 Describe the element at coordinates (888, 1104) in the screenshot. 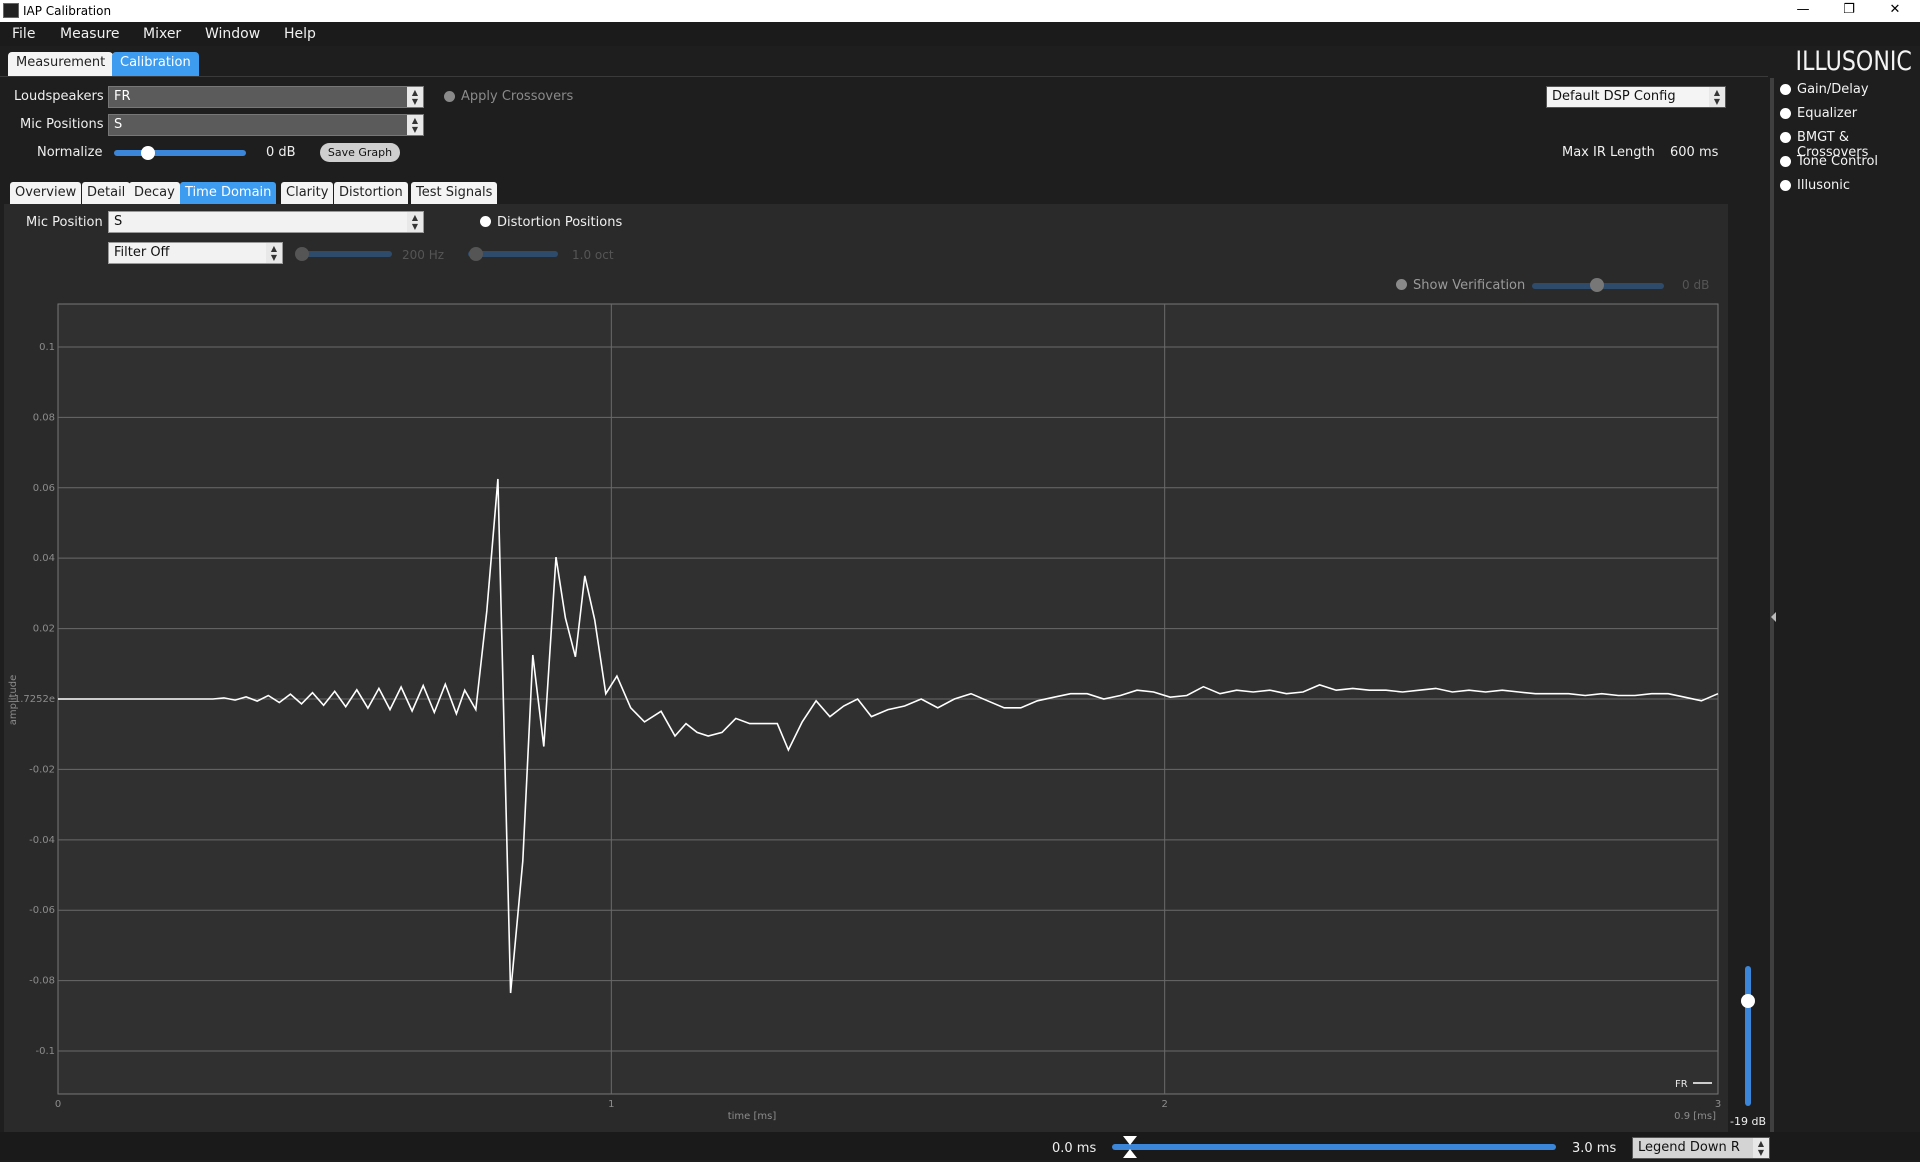

I see `x-axis-ticks: 0 1 2 3` at that location.